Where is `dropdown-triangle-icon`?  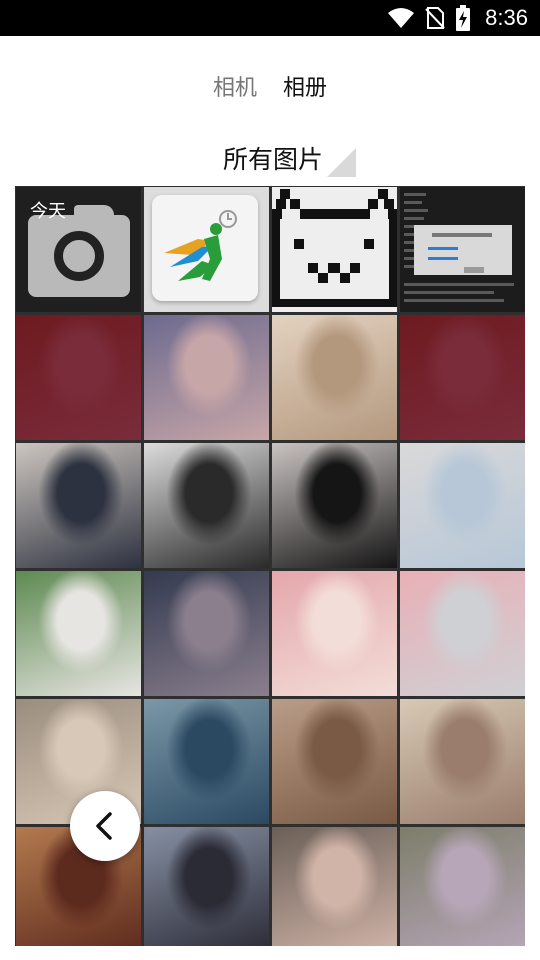 dropdown-triangle-icon is located at coordinates (341, 162).